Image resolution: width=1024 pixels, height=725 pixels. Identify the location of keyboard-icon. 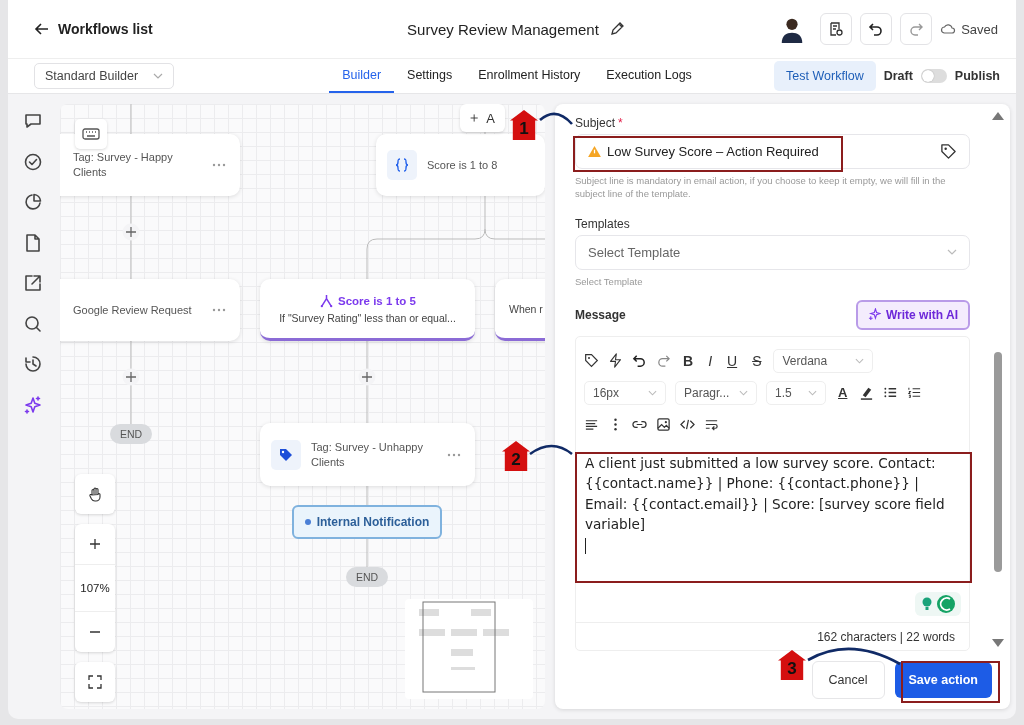
(91, 134).